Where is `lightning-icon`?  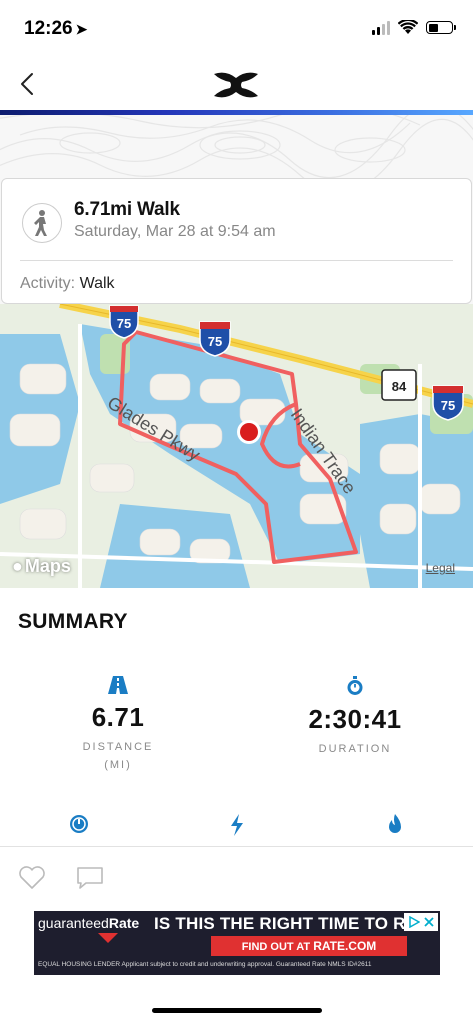 lightning-icon is located at coordinates (237, 825).